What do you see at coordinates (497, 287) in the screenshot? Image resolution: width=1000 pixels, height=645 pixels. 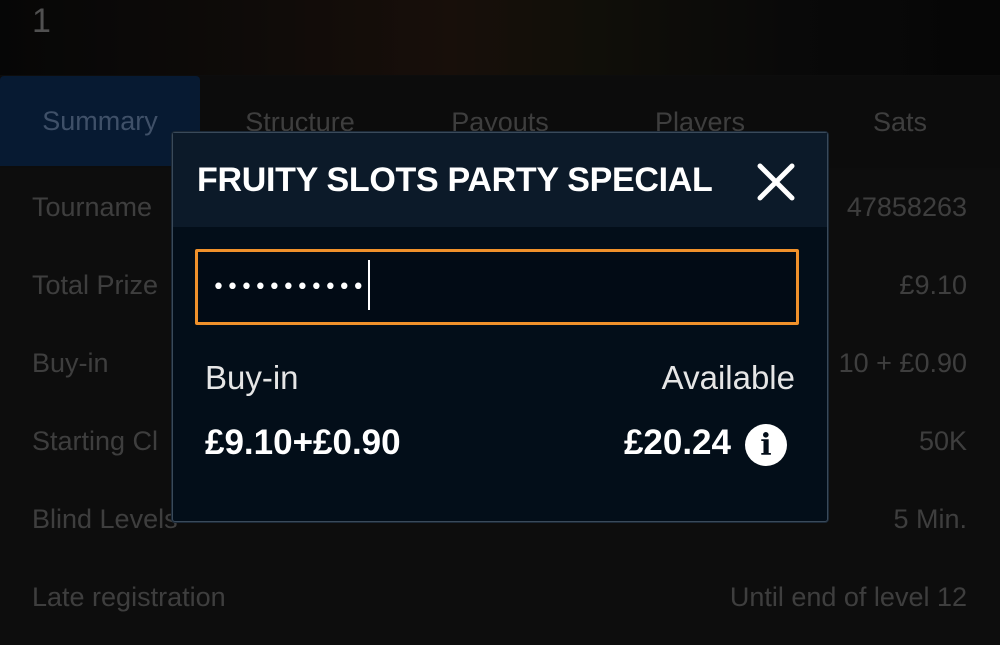 I see `password-input: •••••••••••` at bounding box center [497, 287].